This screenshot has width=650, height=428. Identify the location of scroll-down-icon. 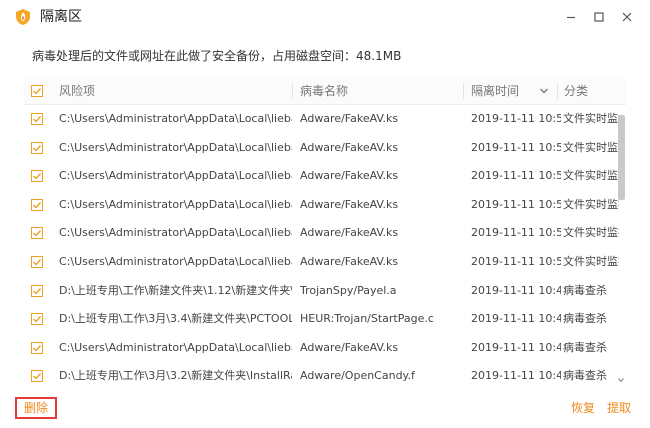
(621, 380).